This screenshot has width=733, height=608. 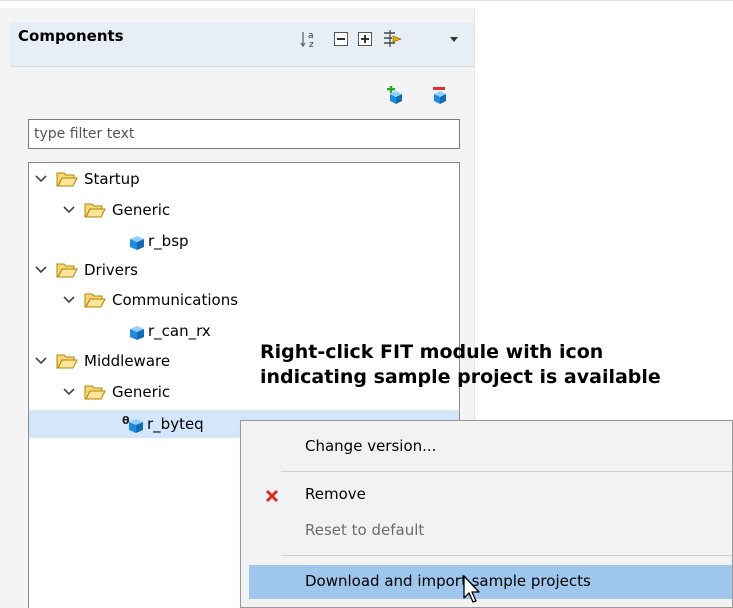 What do you see at coordinates (126, 420) in the screenshot?
I see `svg-text: θ` at bounding box center [126, 420].